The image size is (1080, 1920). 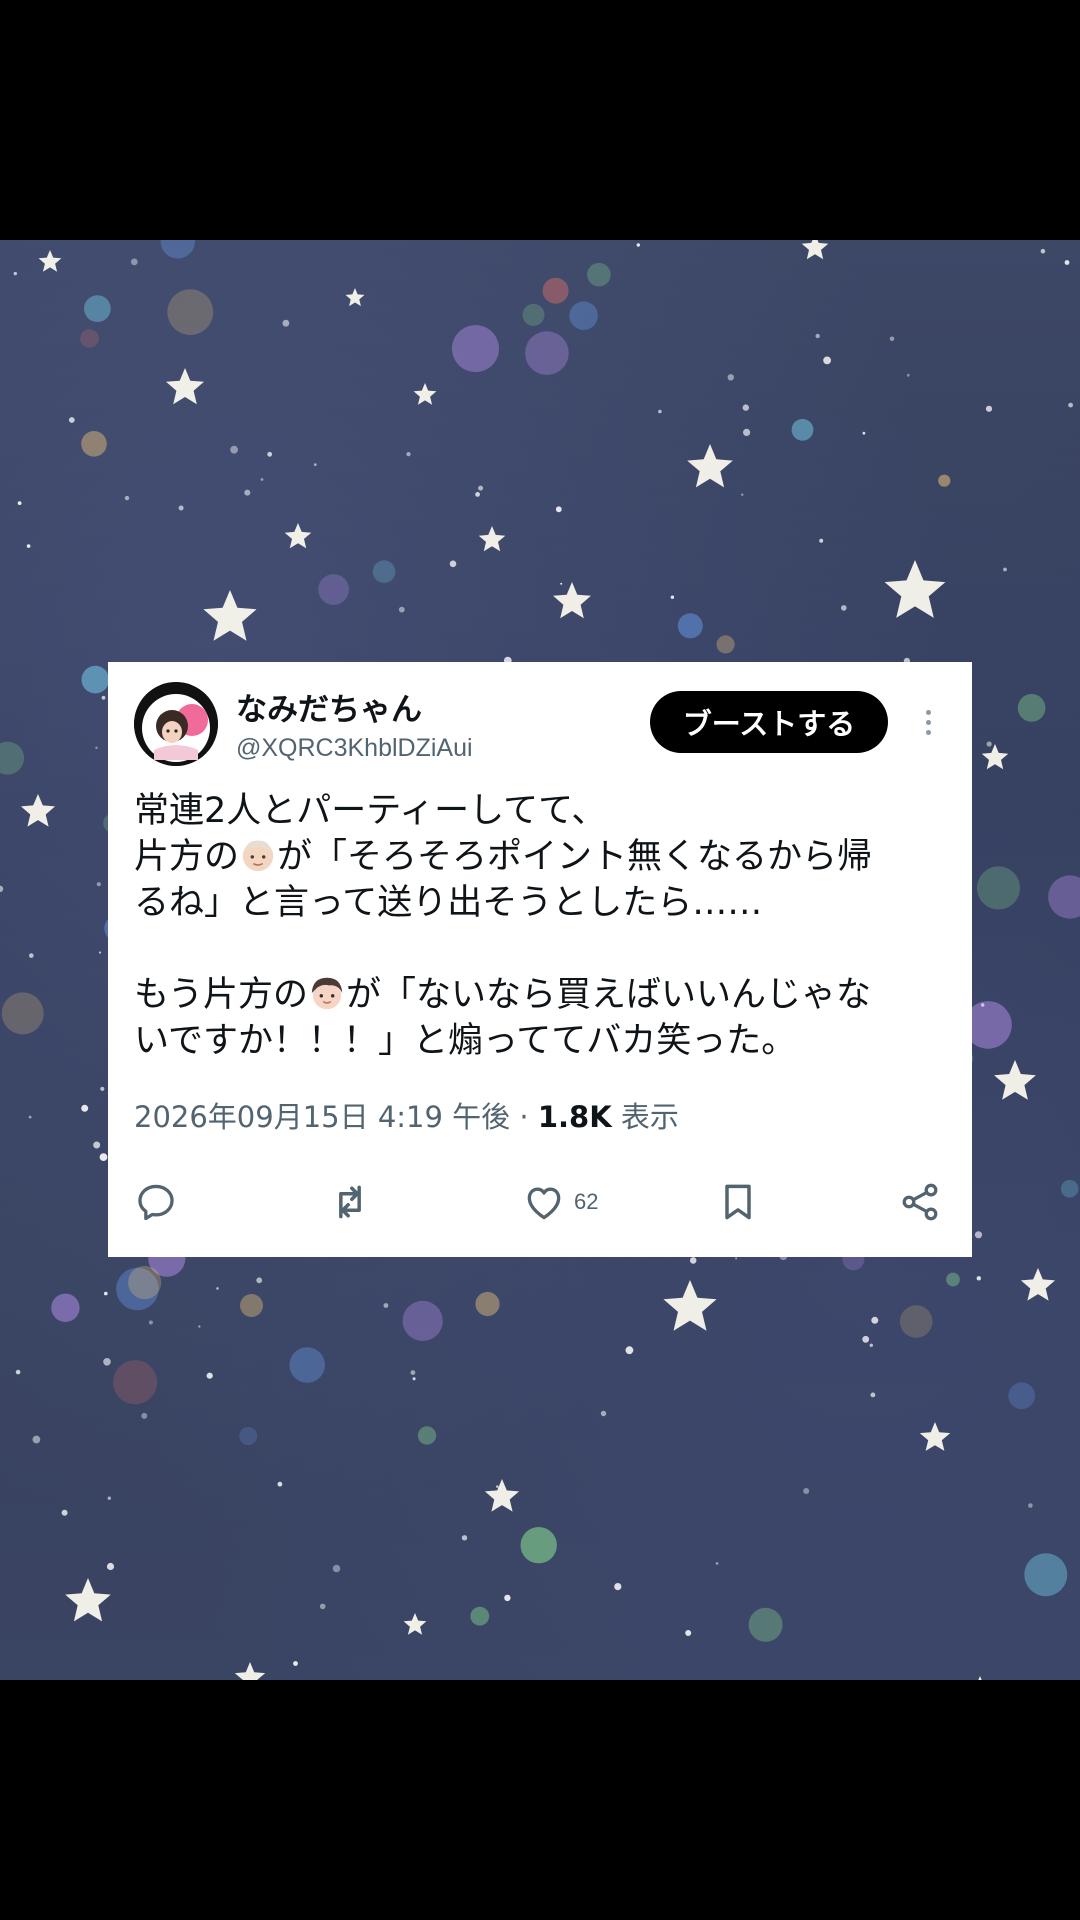 What do you see at coordinates (187, 857) in the screenshot?
I see `post-text-segment: 片方の` at bounding box center [187, 857].